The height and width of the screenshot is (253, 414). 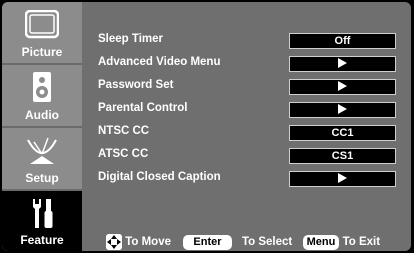 What do you see at coordinates (342, 41) in the screenshot?
I see `menu-item-value: Off` at bounding box center [342, 41].